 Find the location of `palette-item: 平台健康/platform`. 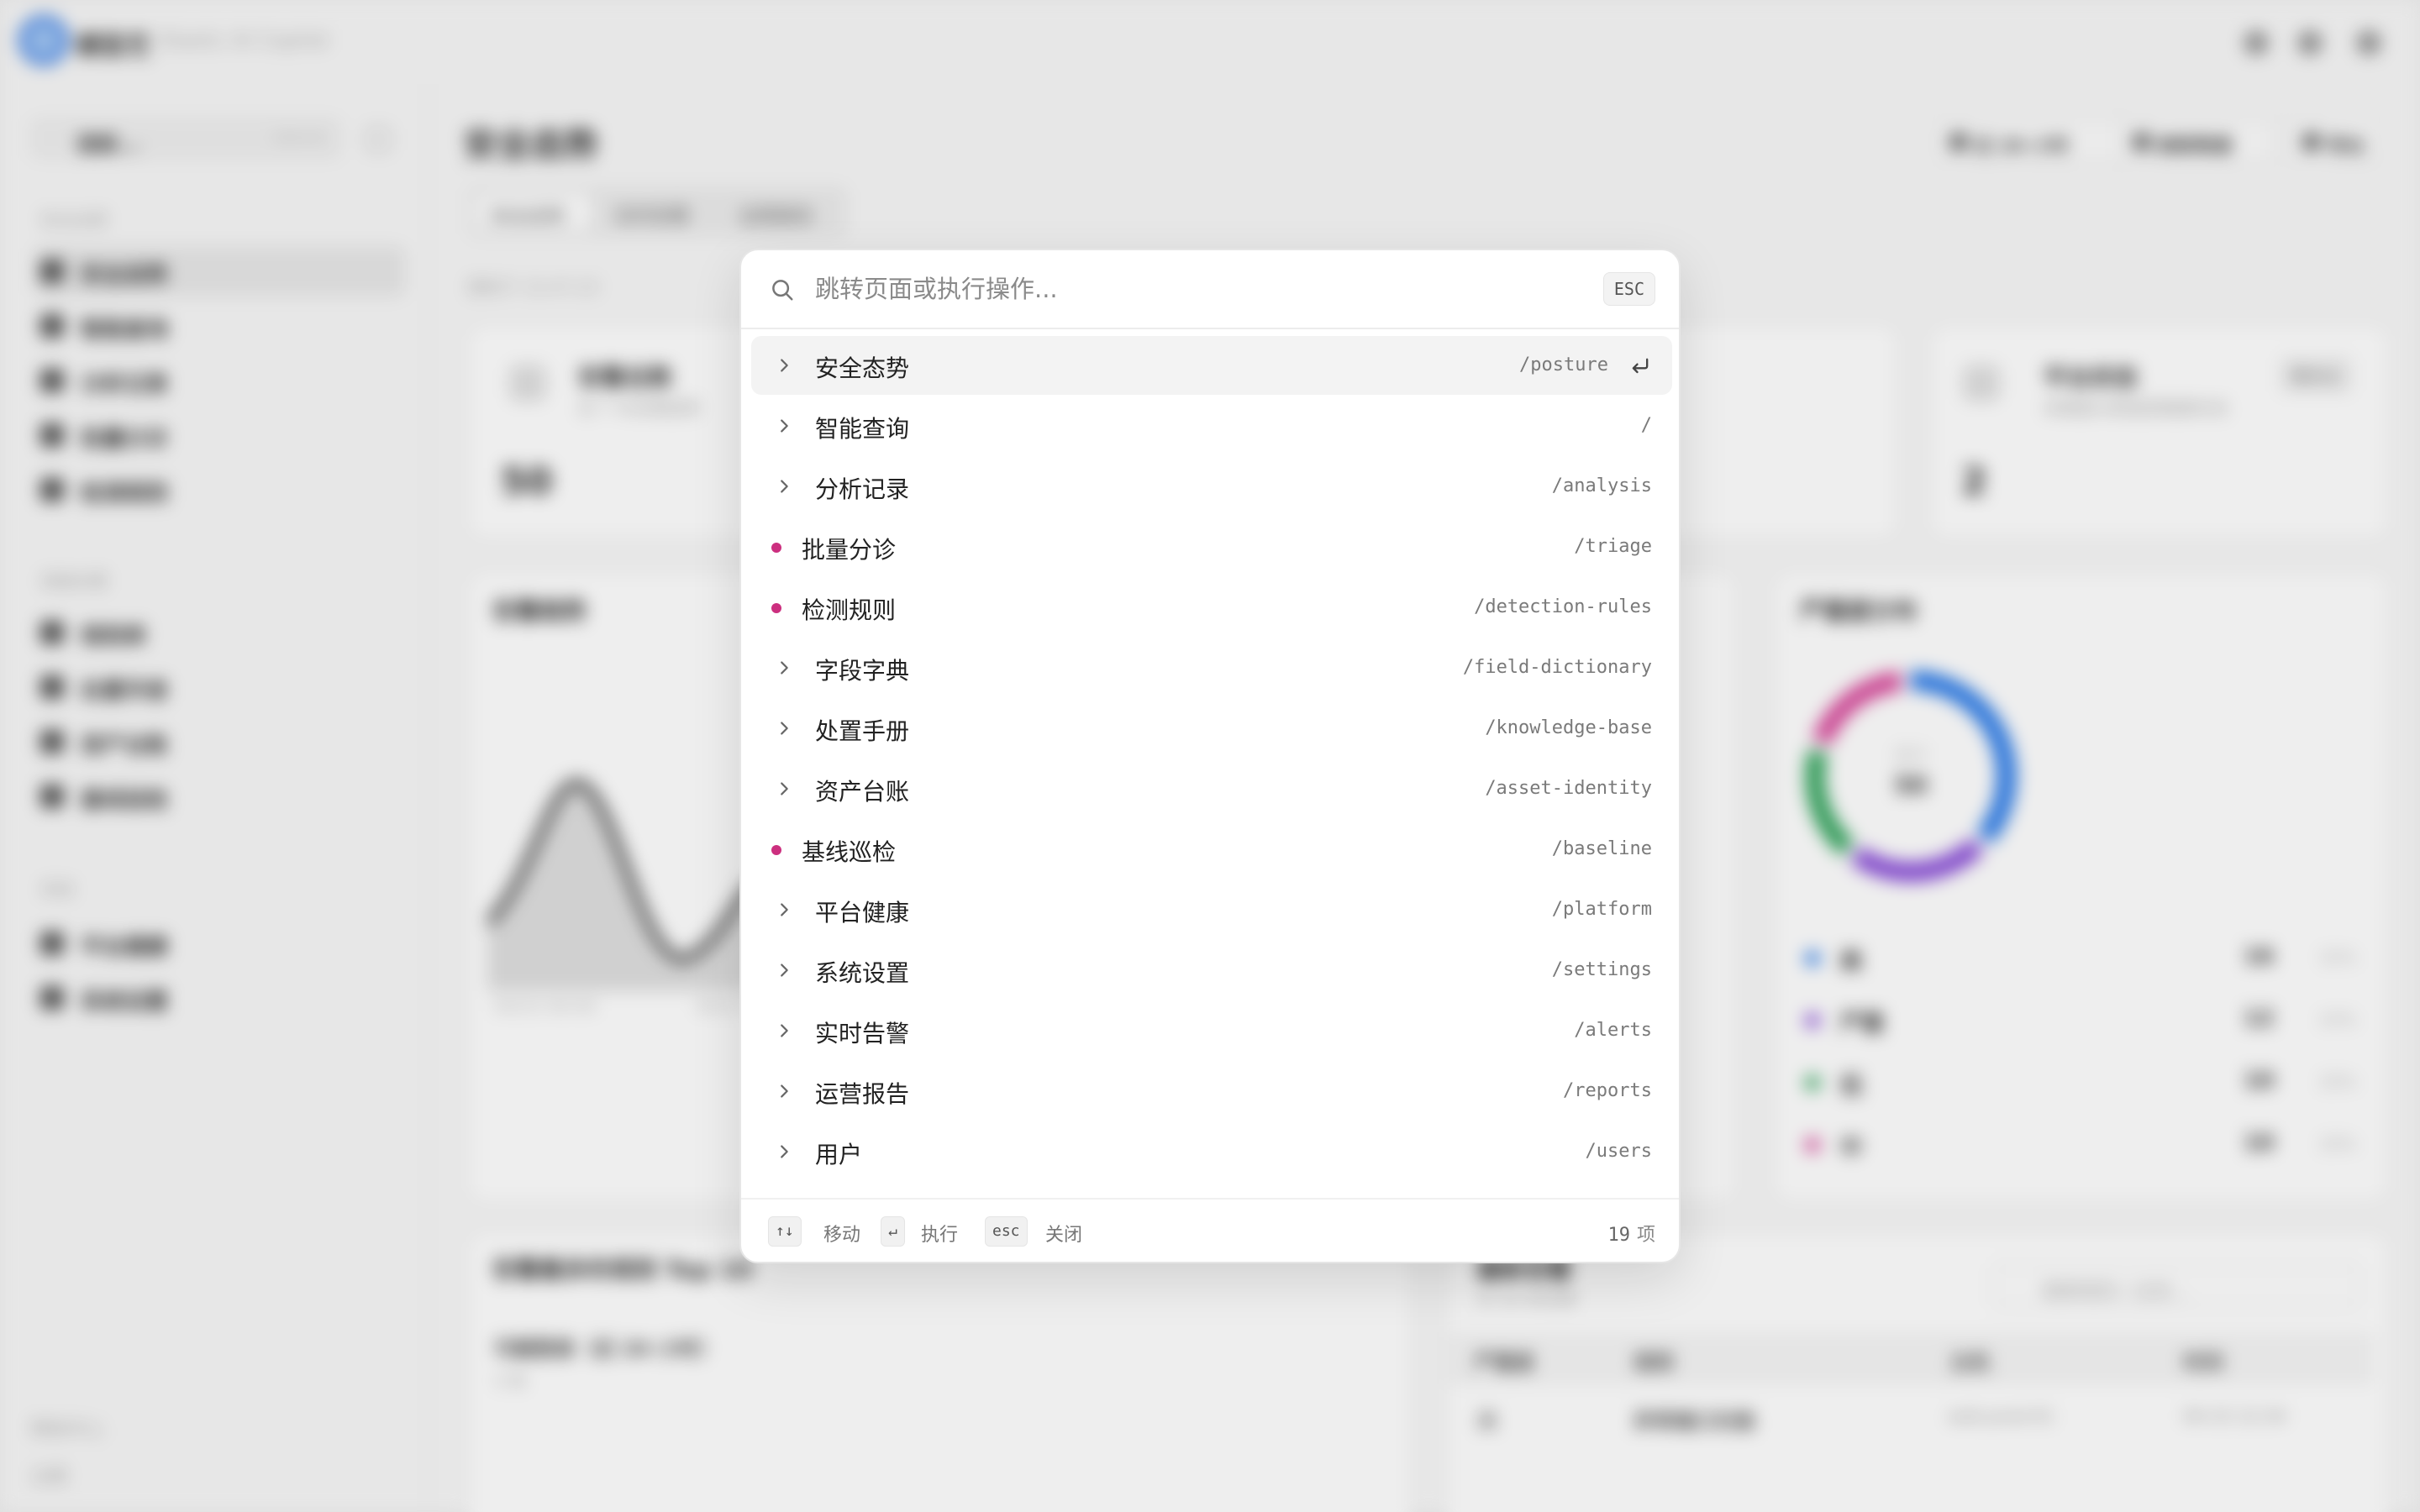

palette-item: 平台健康/platform is located at coordinates (1211, 909).